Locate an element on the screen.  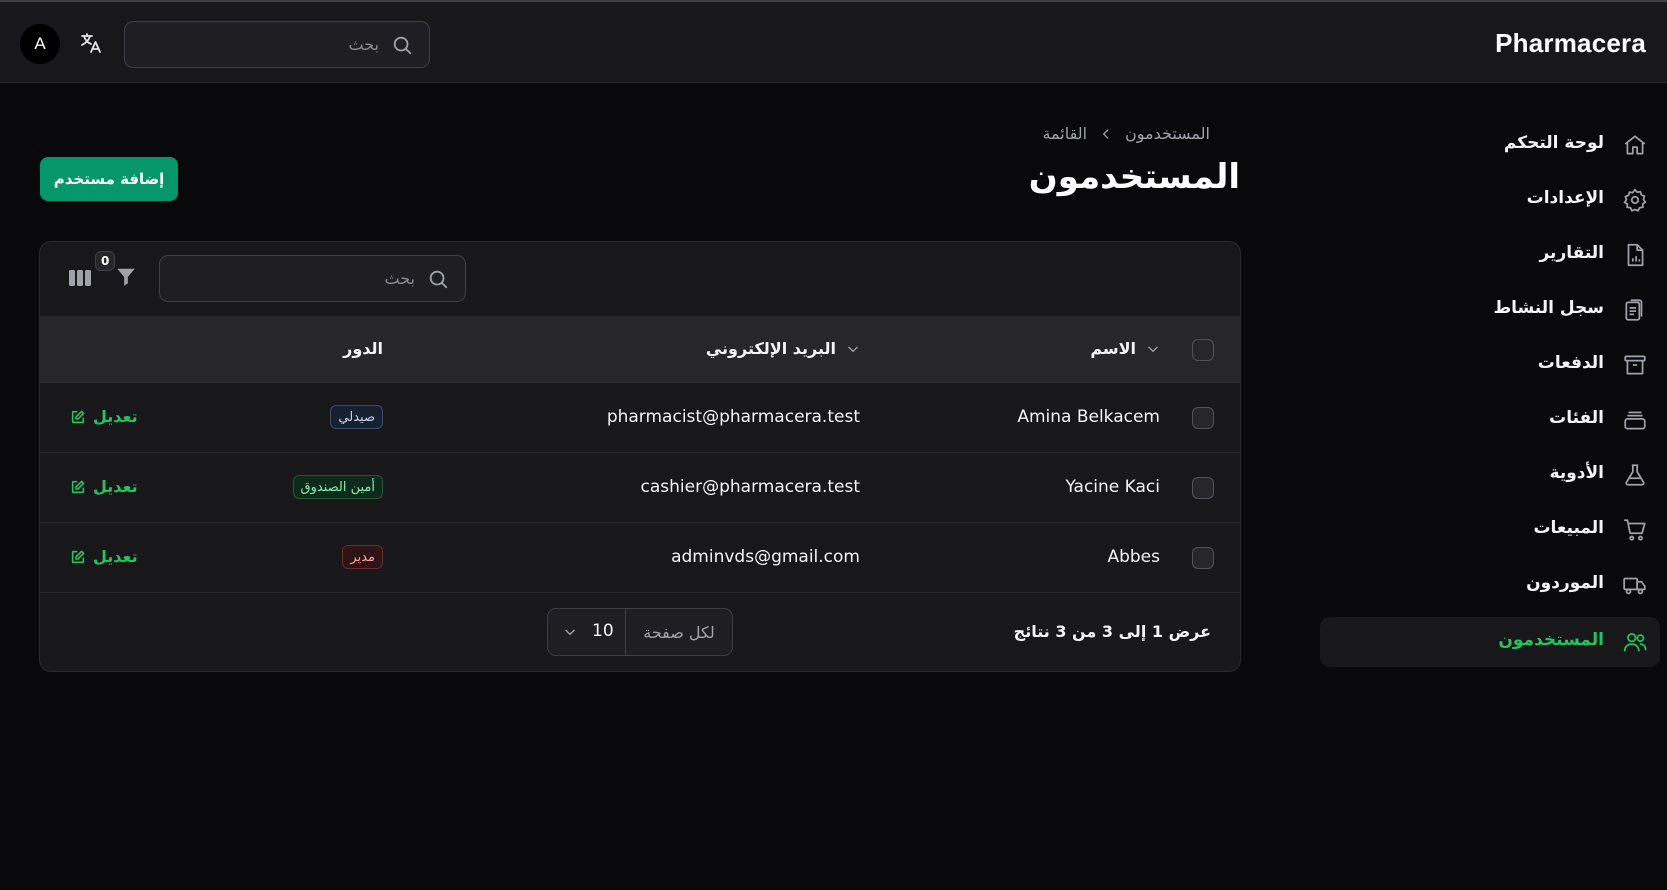
sidebar-item-label: المستخدمون is located at coordinates (1551, 640).